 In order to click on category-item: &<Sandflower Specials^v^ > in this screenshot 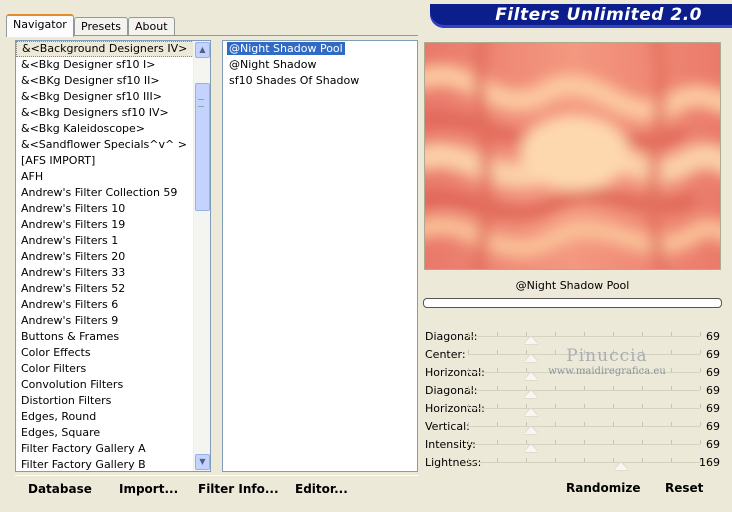, I will do `click(105, 145)`.